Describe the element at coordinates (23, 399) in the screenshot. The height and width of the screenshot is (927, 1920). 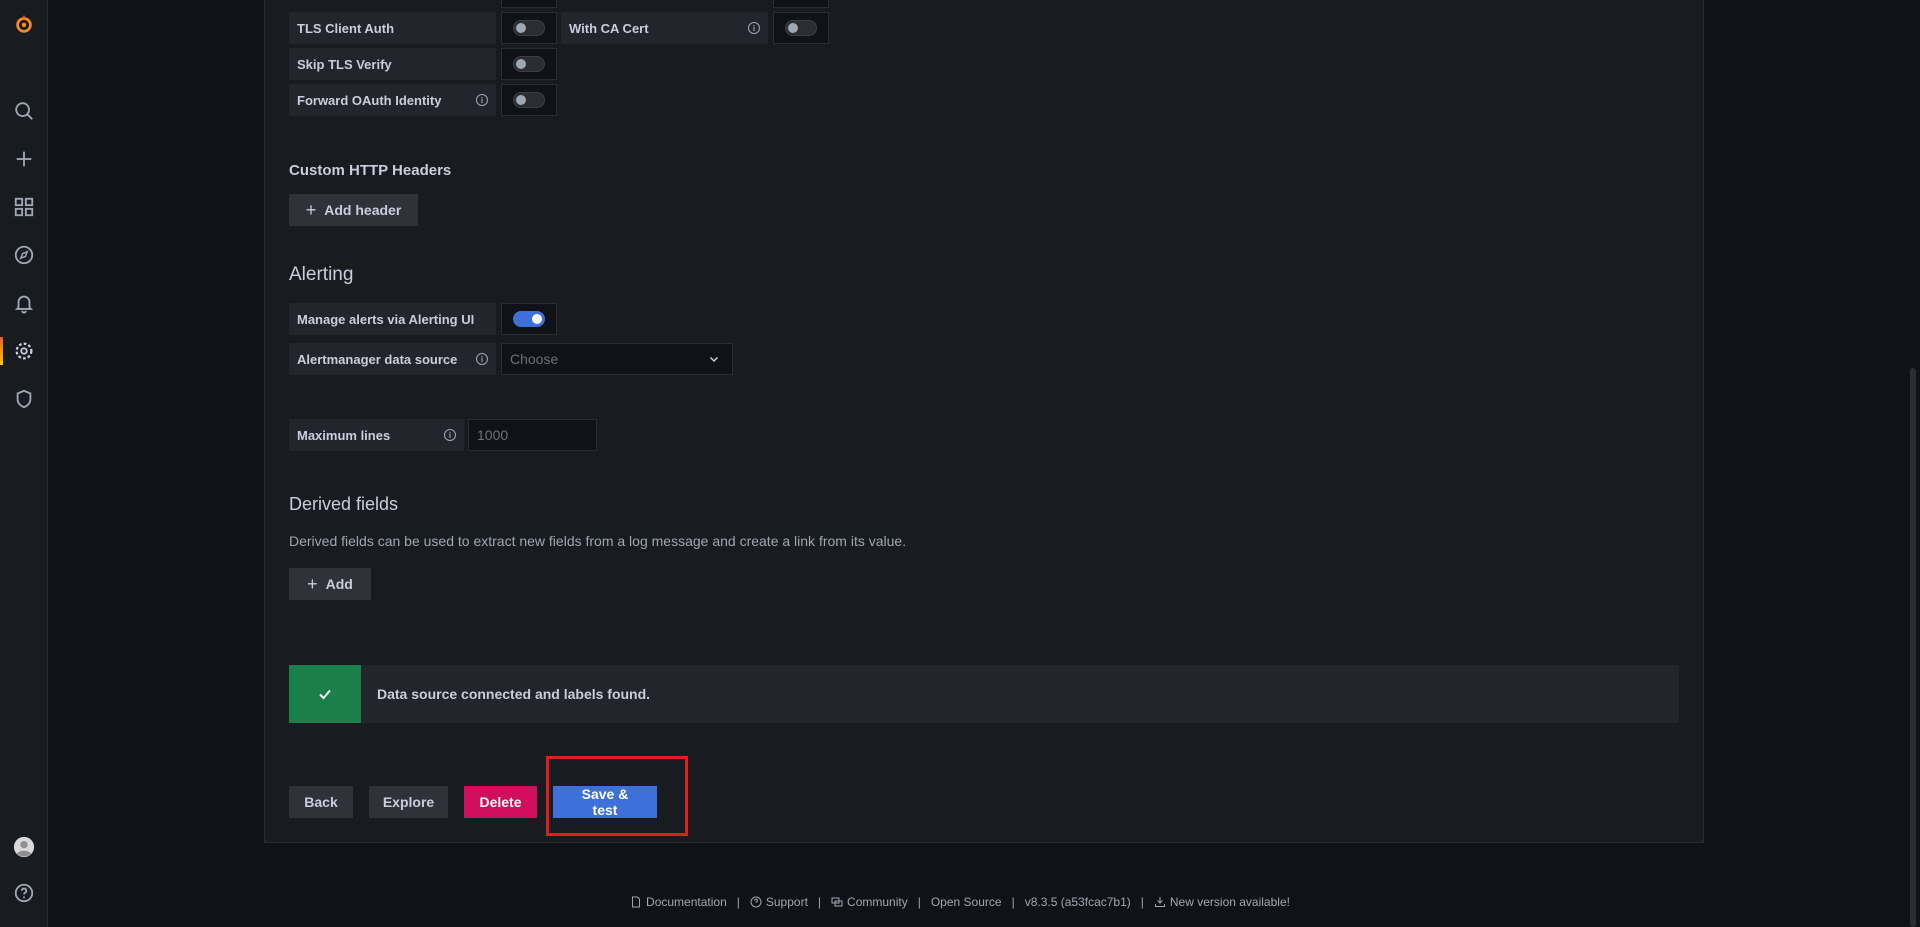
I see `shield-icon` at that location.